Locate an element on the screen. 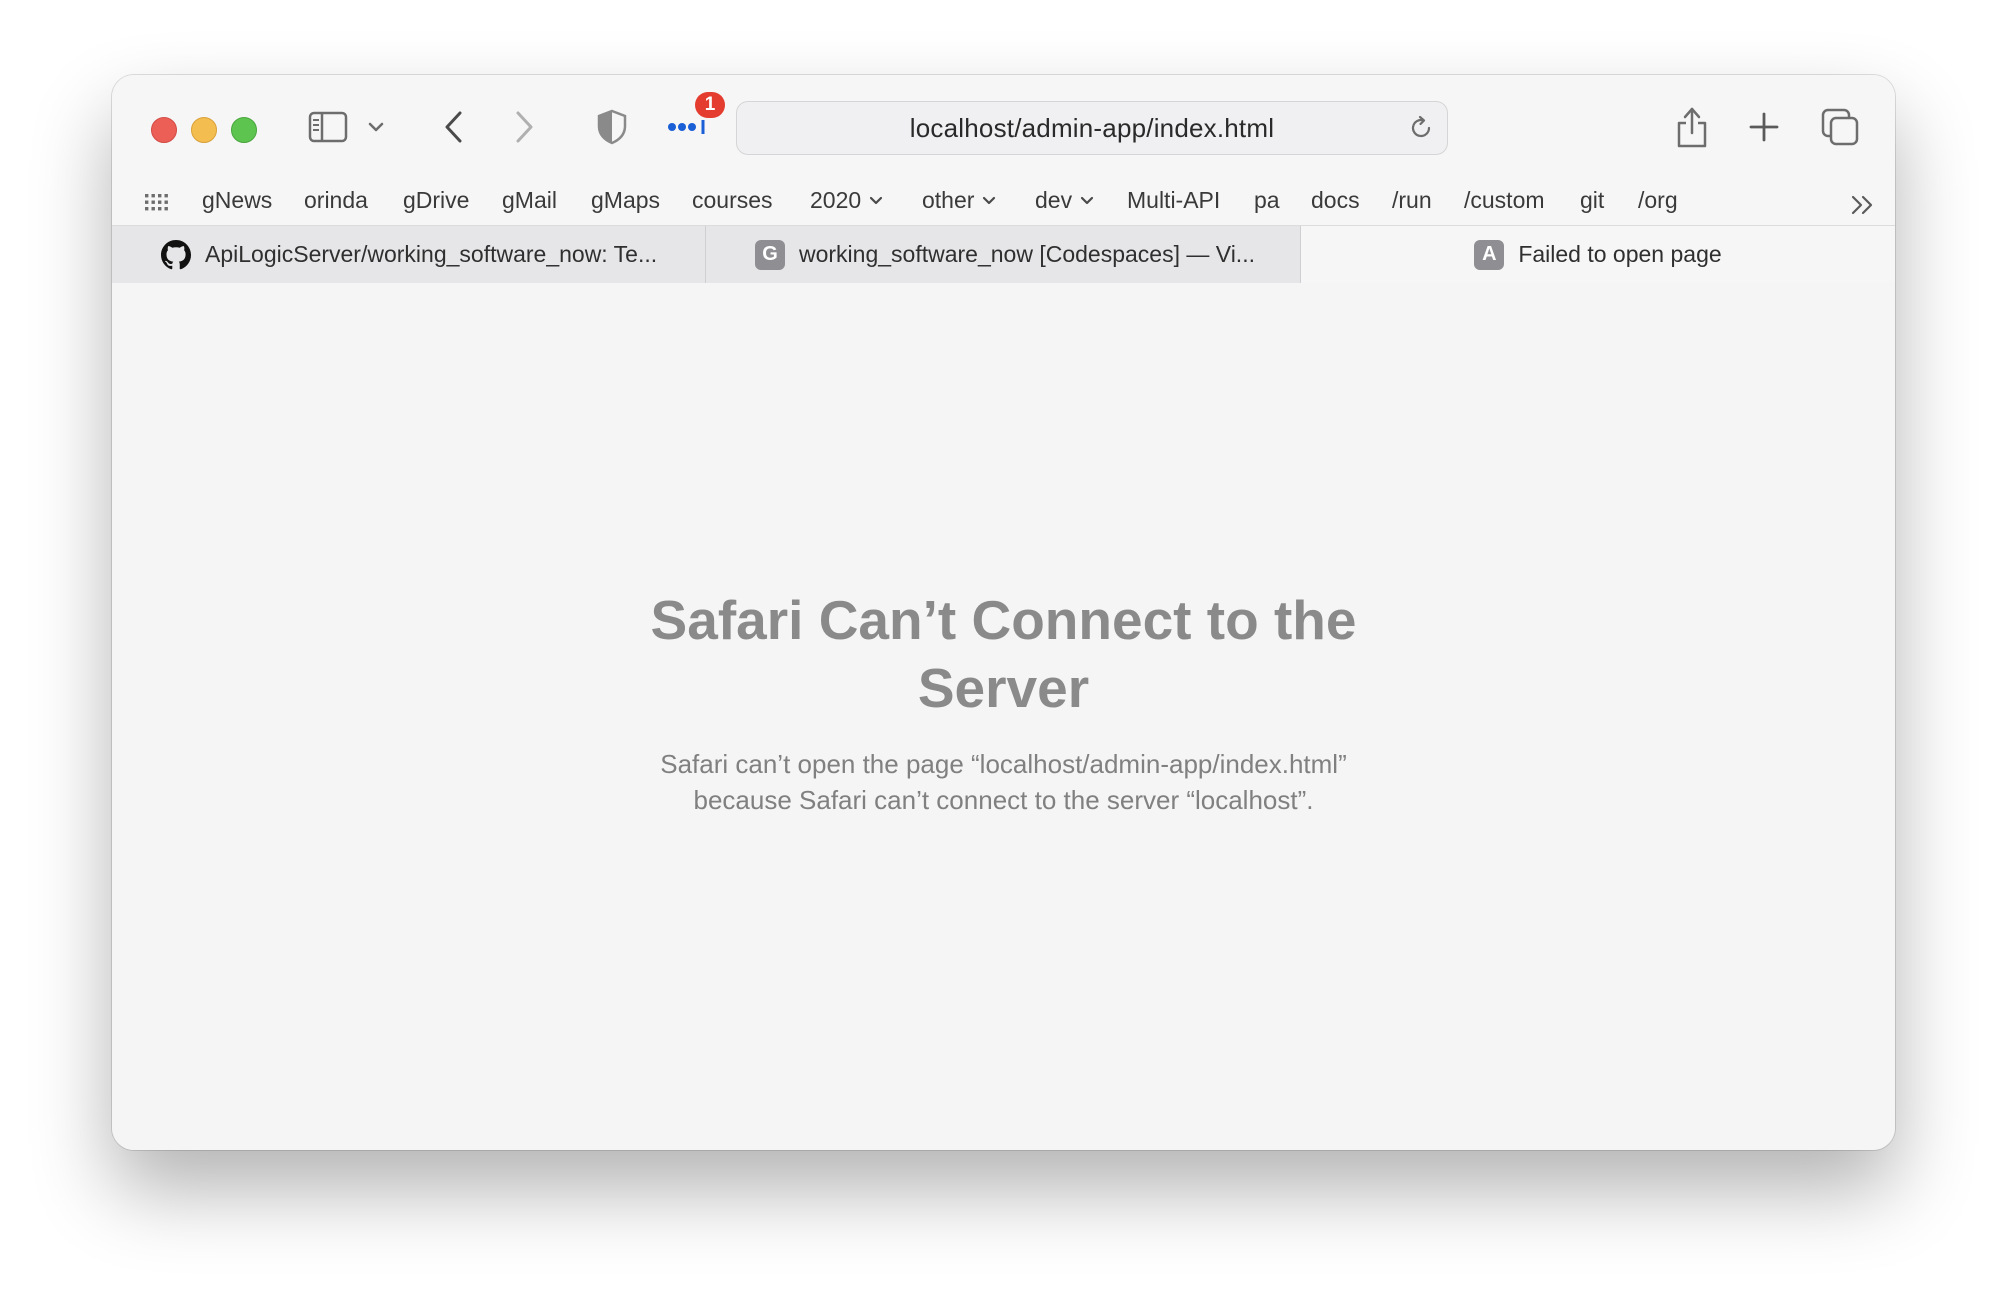 The image size is (2006, 1298). bookmark-label: pa is located at coordinates (1267, 200).